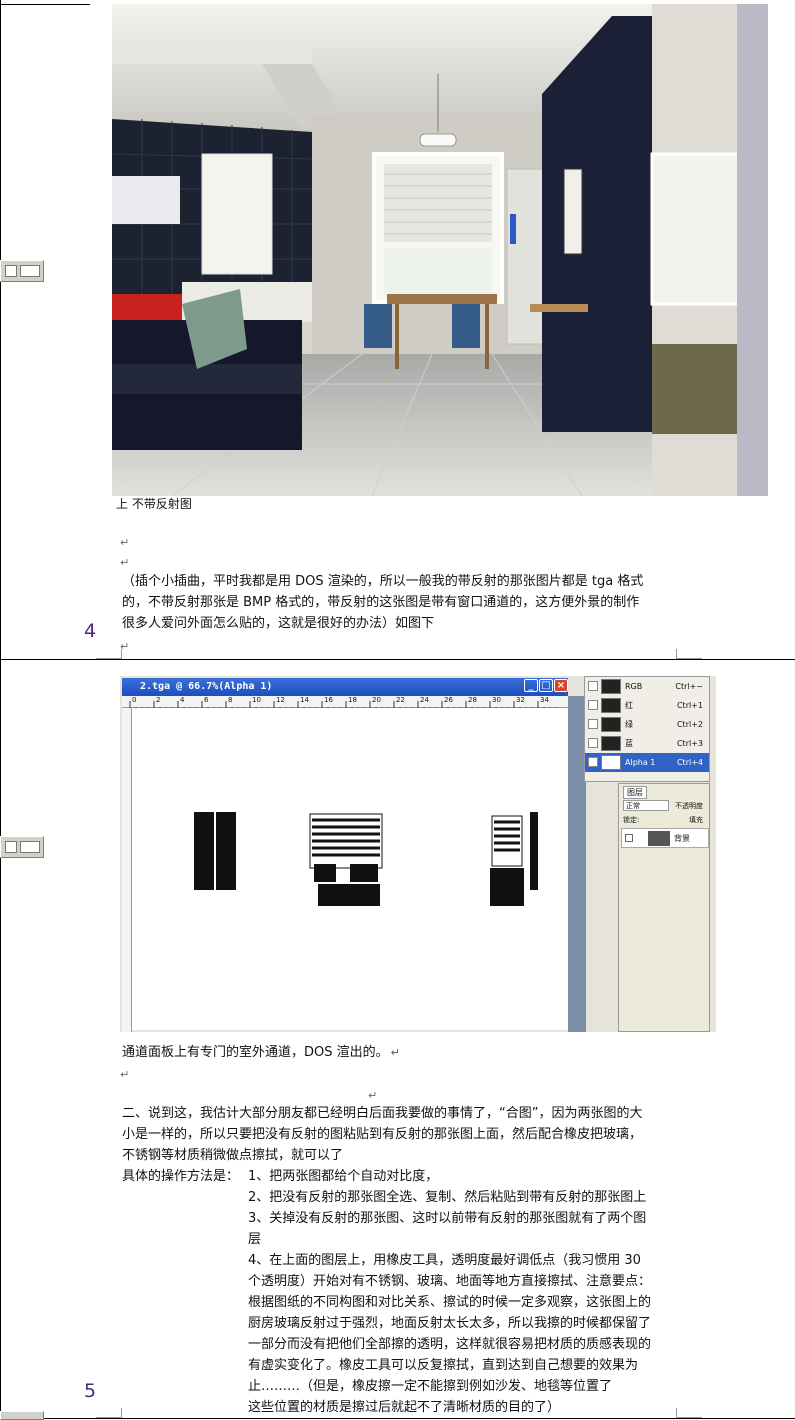 This screenshot has height=1420, width=795. What do you see at coordinates (450, 1323) in the screenshot?
I see `step-4-line-4: 厨房玻璃反射过于强烈，地面反射太长太多，所以我擦的时候都保留了` at bounding box center [450, 1323].